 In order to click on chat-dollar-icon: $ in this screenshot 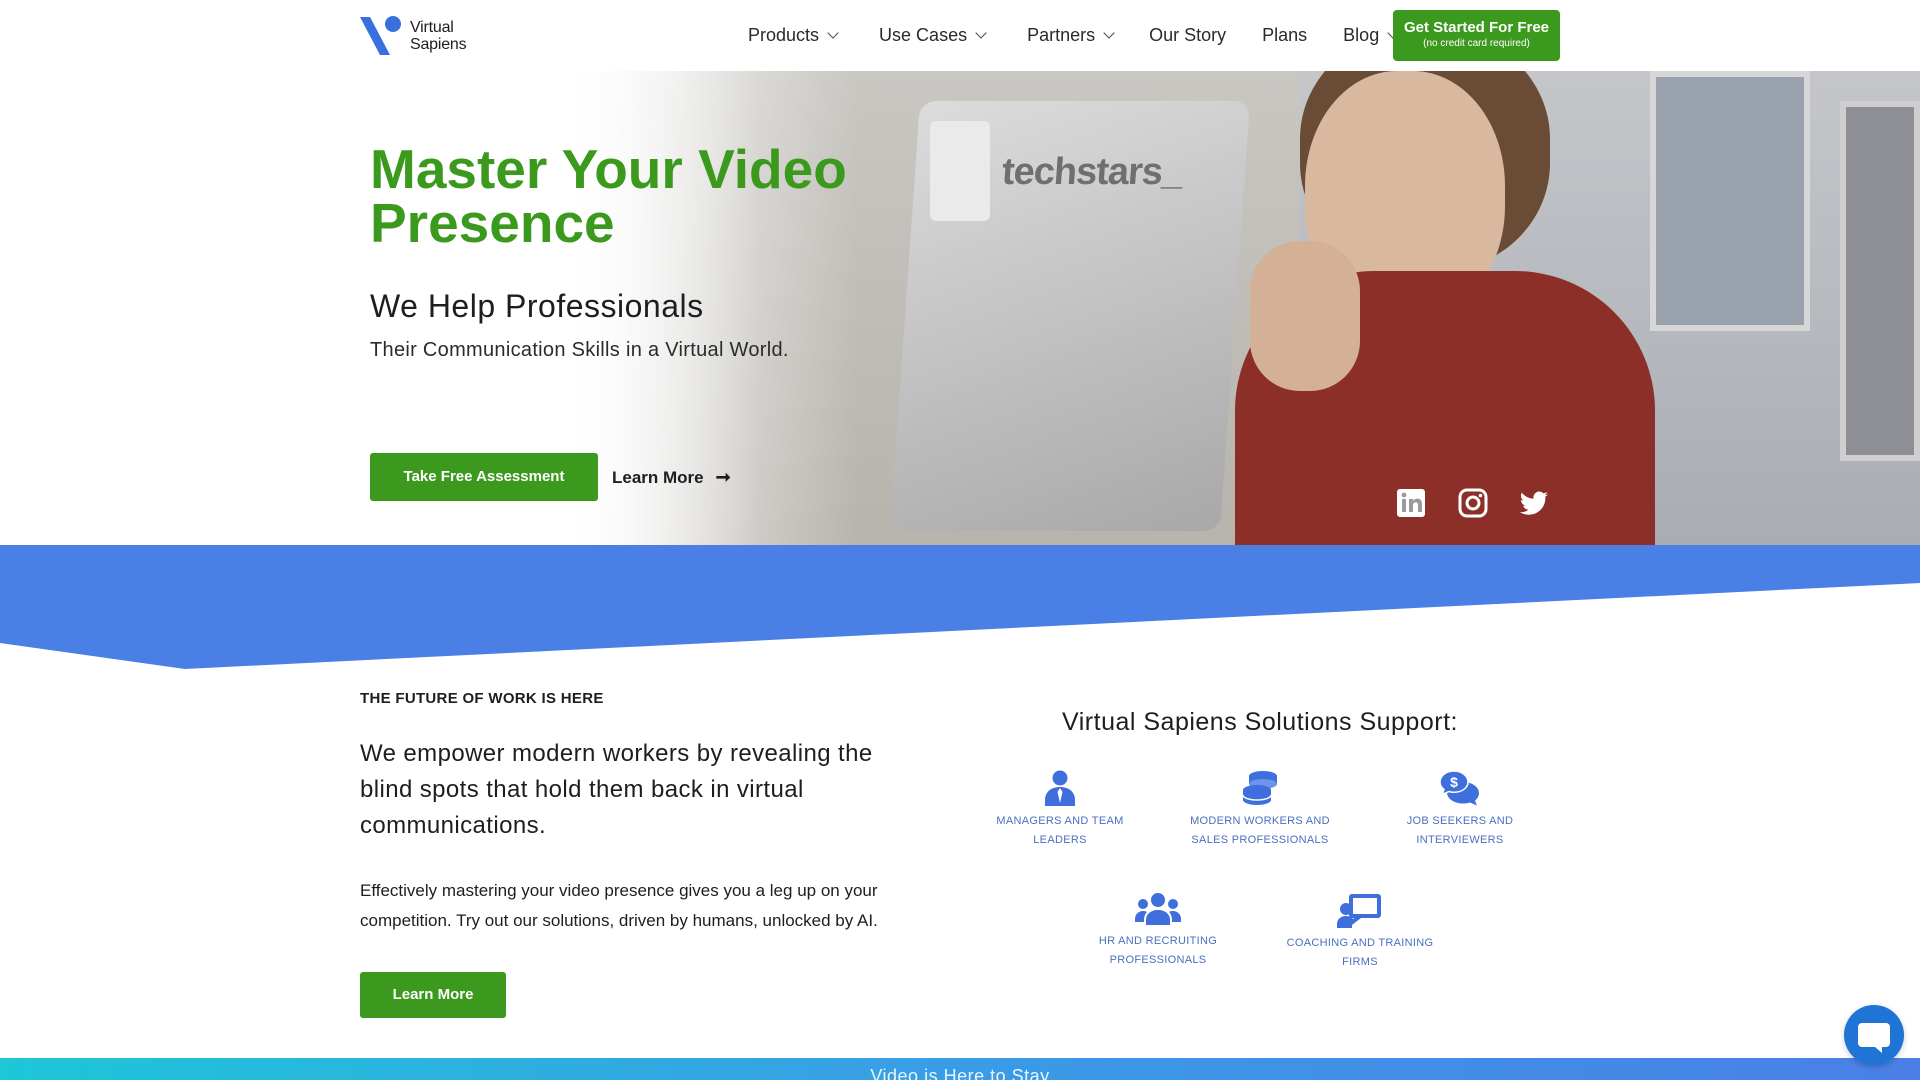, I will do `click(1459, 788)`.